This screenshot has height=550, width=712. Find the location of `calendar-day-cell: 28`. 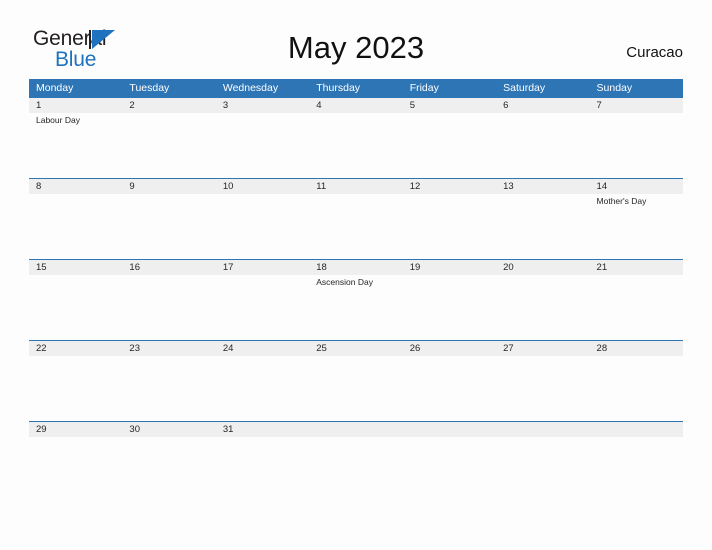

calendar-day-cell: 28 is located at coordinates (636, 380).